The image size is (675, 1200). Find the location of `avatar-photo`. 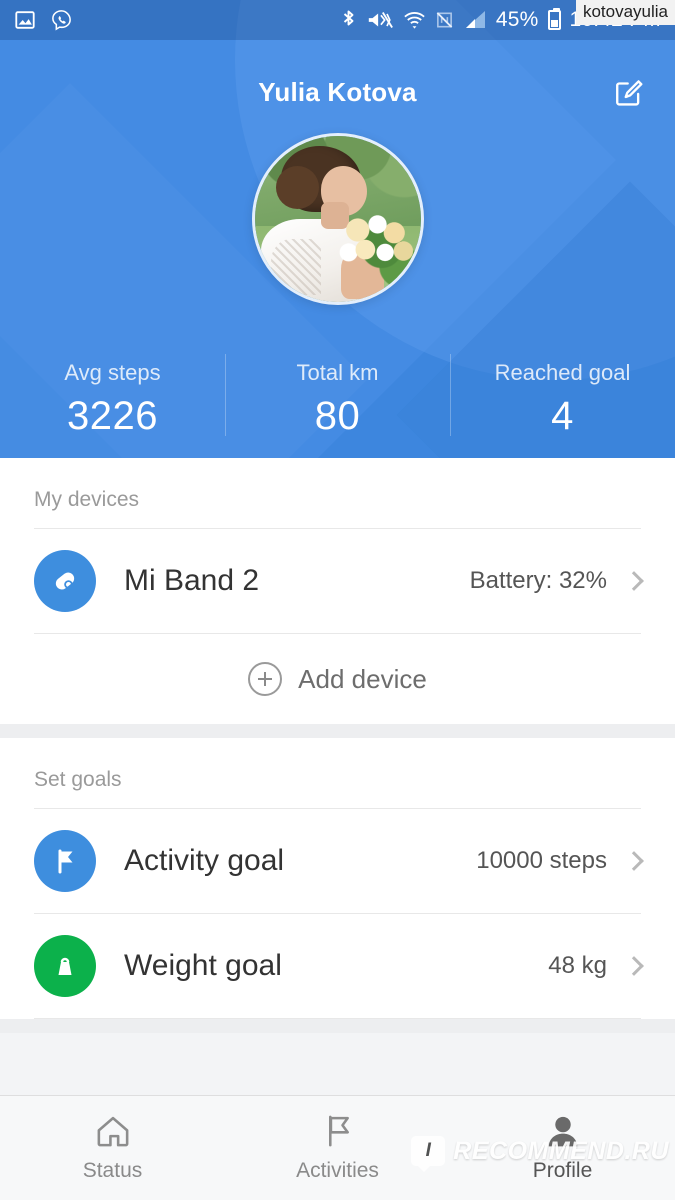

avatar-photo is located at coordinates (337, 219).